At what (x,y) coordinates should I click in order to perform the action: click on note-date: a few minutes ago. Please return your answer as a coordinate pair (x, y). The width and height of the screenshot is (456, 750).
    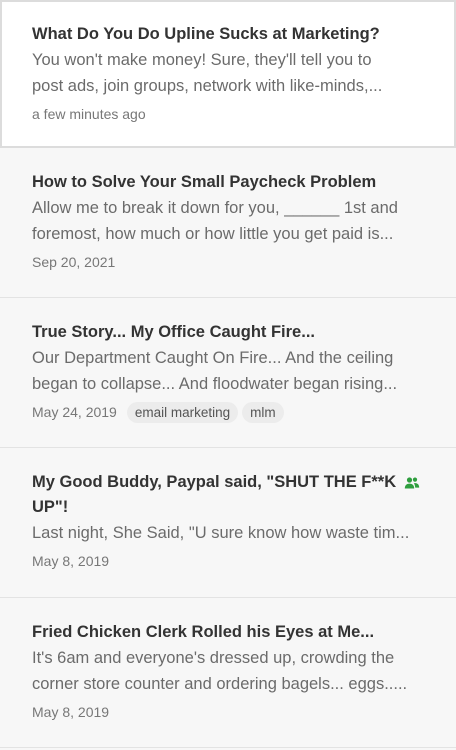
    Looking at the image, I should click on (89, 114).